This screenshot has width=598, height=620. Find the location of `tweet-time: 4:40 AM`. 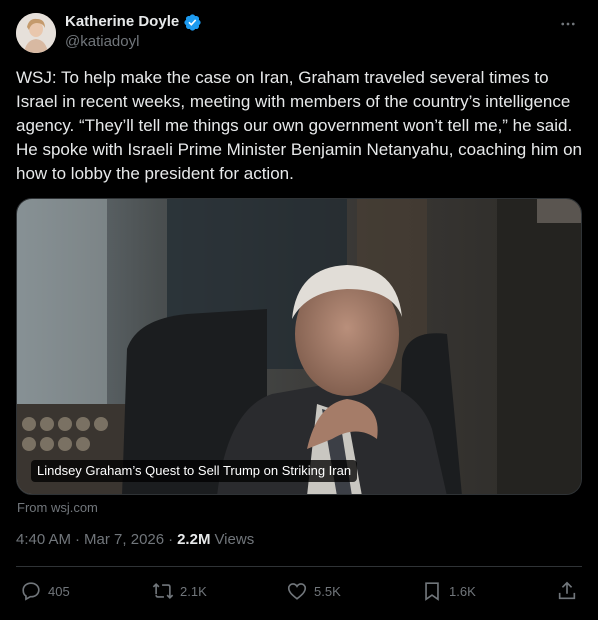

tweet-time: 4:40 AM is located at coordinates (43, 539).